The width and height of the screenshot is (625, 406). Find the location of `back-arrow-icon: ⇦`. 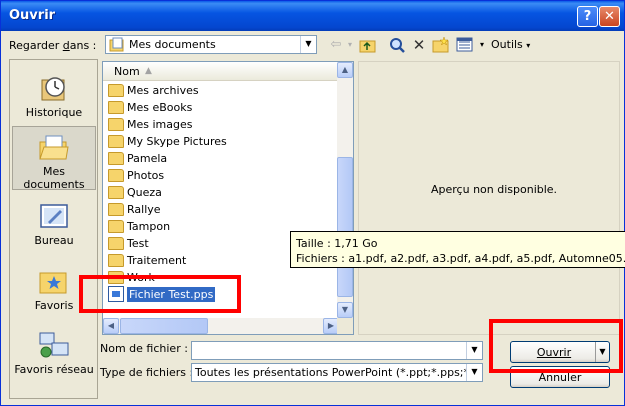

back-arrow-icon: ⇦ is located at coordinates (336, 45).